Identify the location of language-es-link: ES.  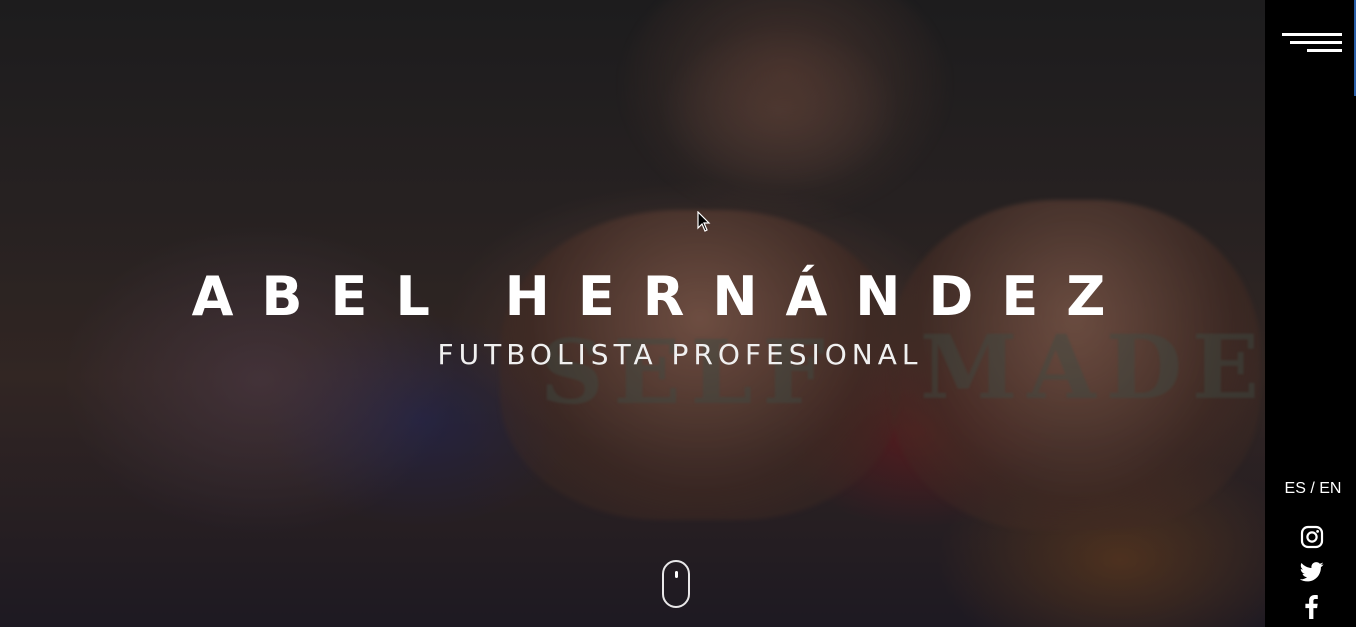
(1295, 488).